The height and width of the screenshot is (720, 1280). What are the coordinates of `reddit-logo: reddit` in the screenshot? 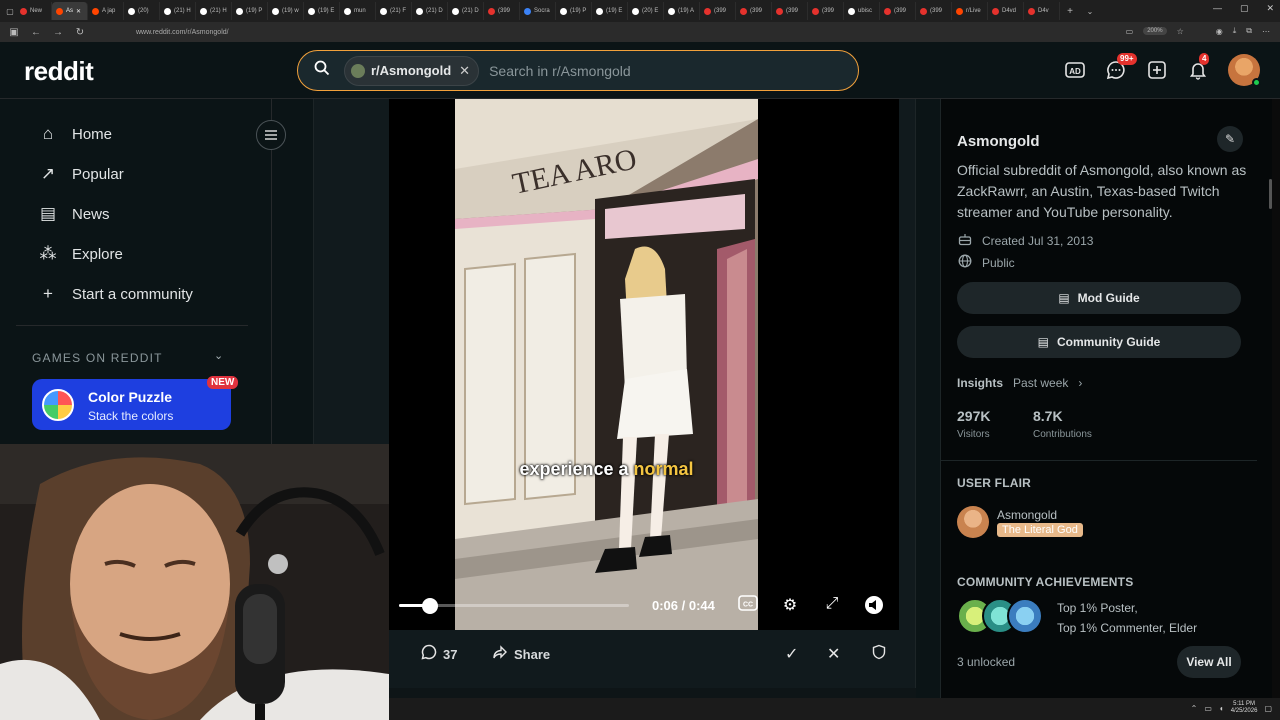 It's located at (59, 71).